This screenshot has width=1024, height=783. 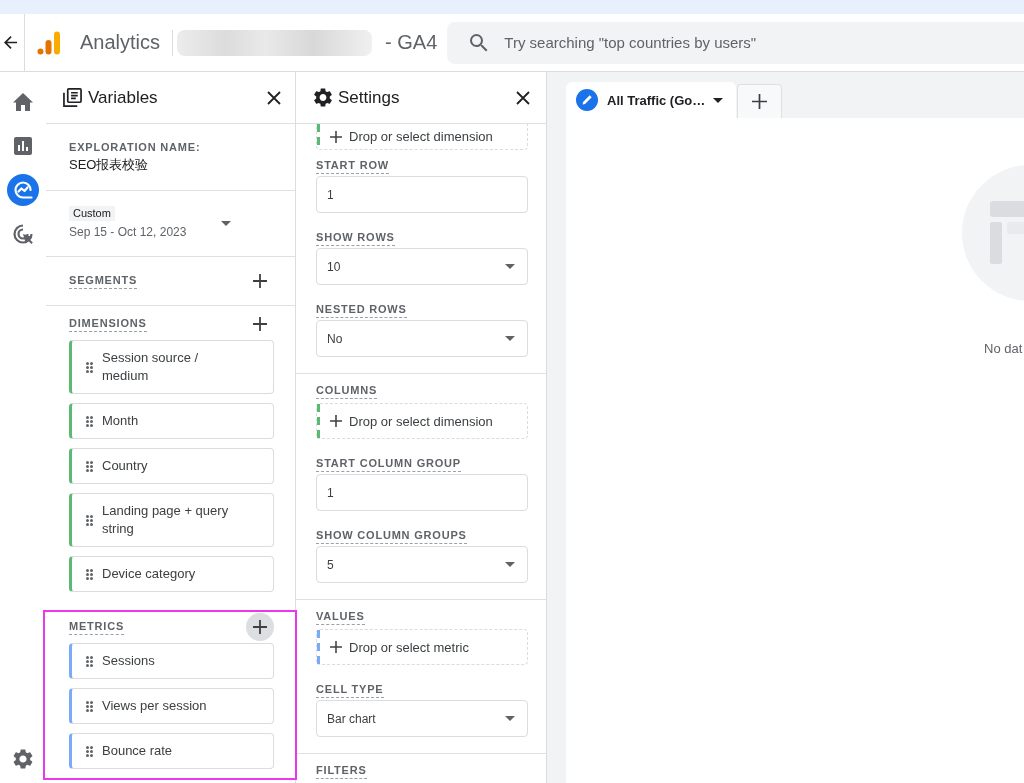 I want to click on drop-zone: Drop or select metric, so click(x=422, y=647).